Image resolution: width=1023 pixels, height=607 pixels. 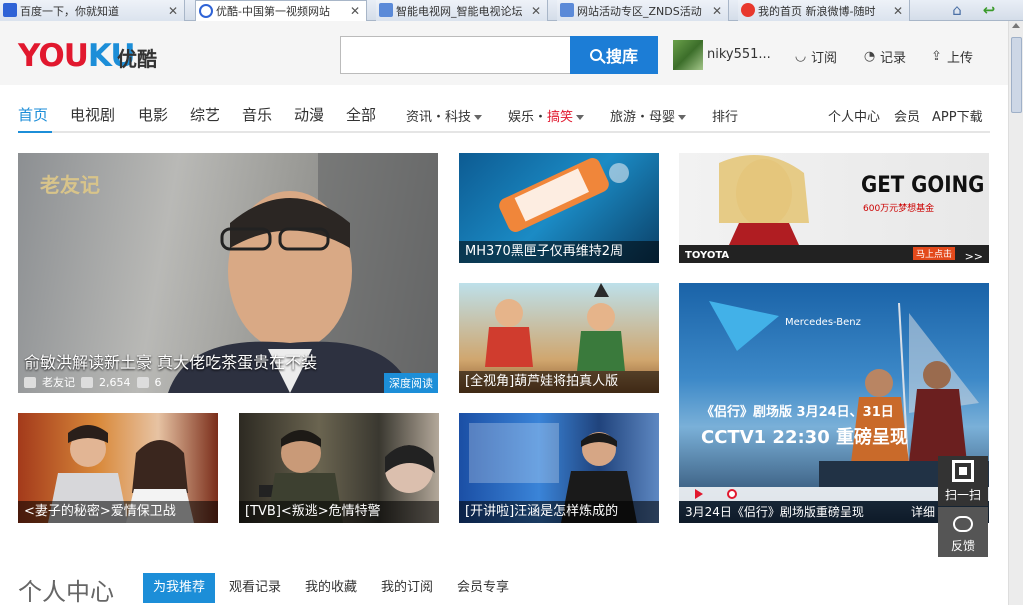 I want to click on tab-recommend: 为我推荐, so click(x=179, y=588).